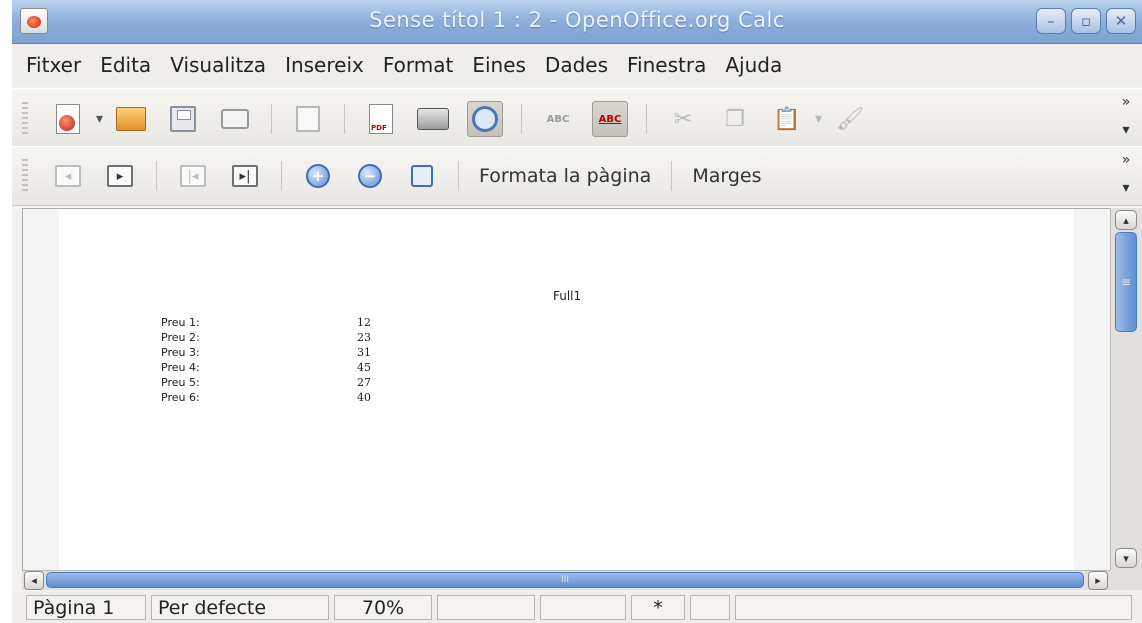 The width and height of the screenshot is (1142, 623). I want to click on row-label: Preu 1:, so click(180, 322).